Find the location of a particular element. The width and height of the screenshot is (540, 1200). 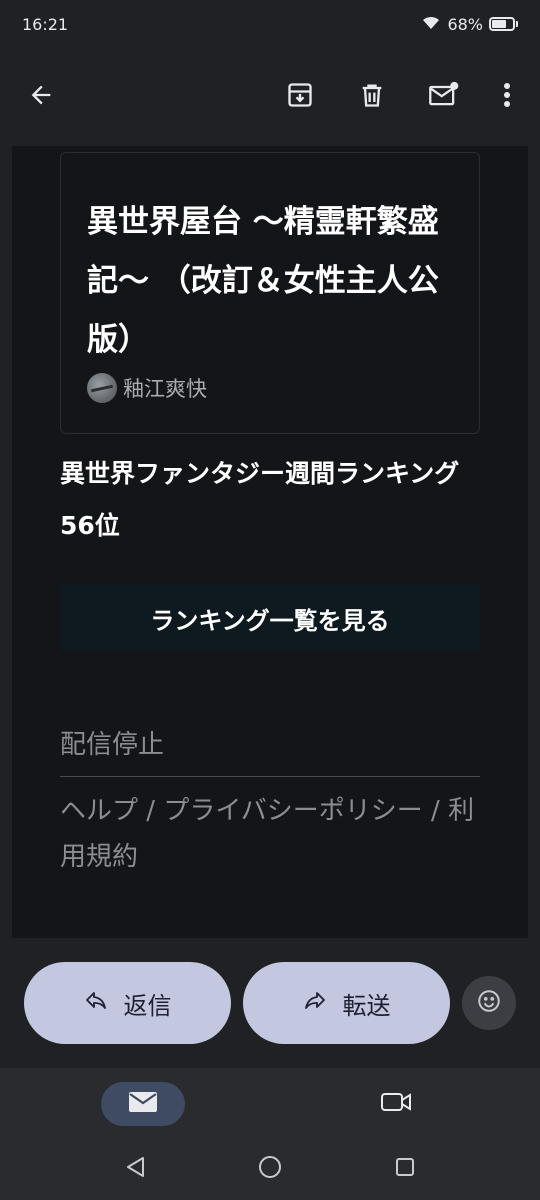

forward-button: 転送 is located at coordinates (346, 1003).